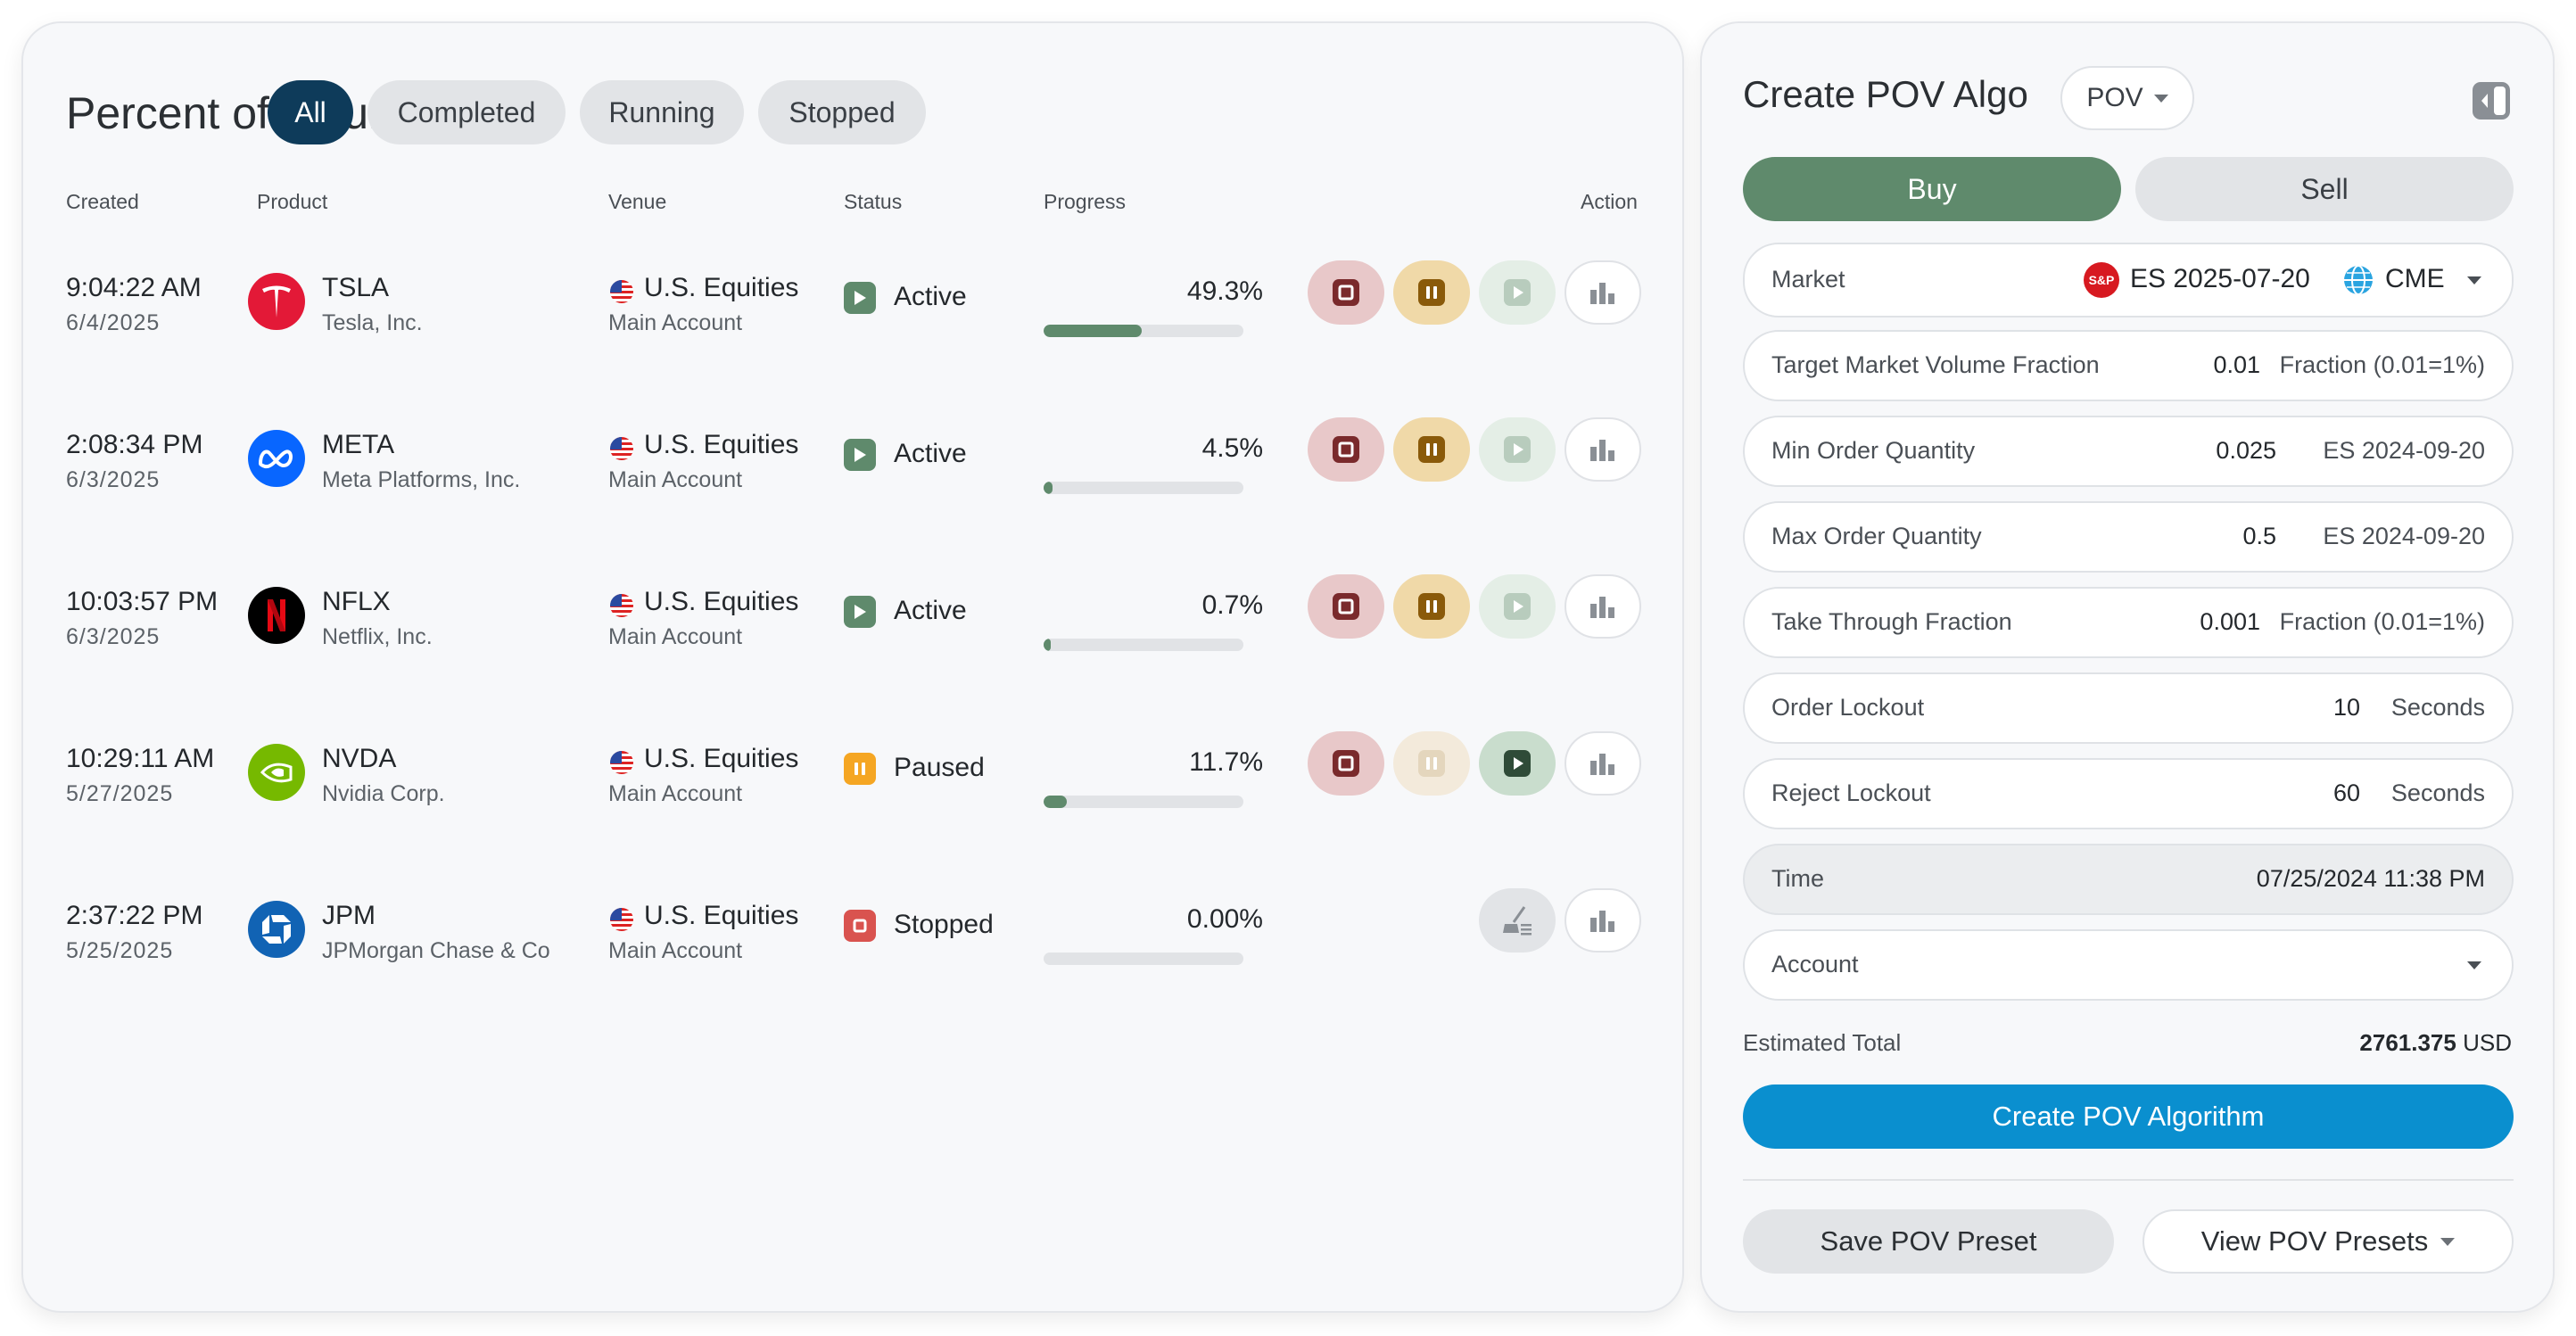 The height and width of the screenshot is (1336, 2576). I want to click on netflix-logo, so click(276, 615).